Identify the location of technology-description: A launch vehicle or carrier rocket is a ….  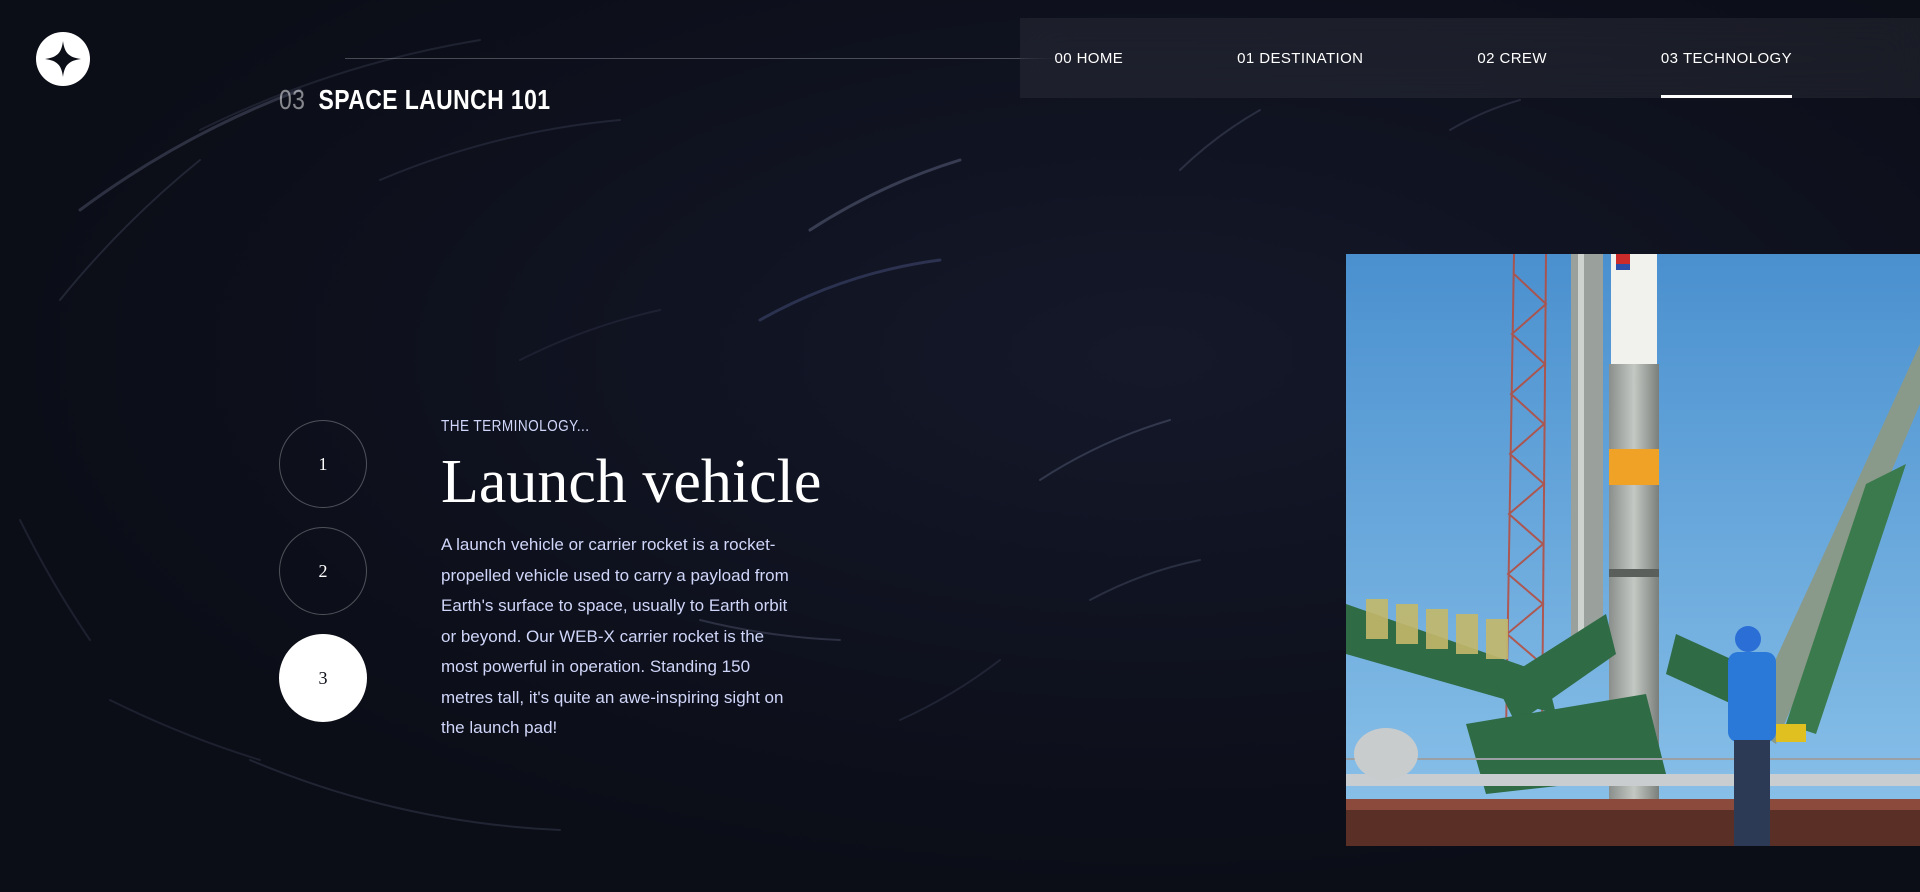
(615, 636).